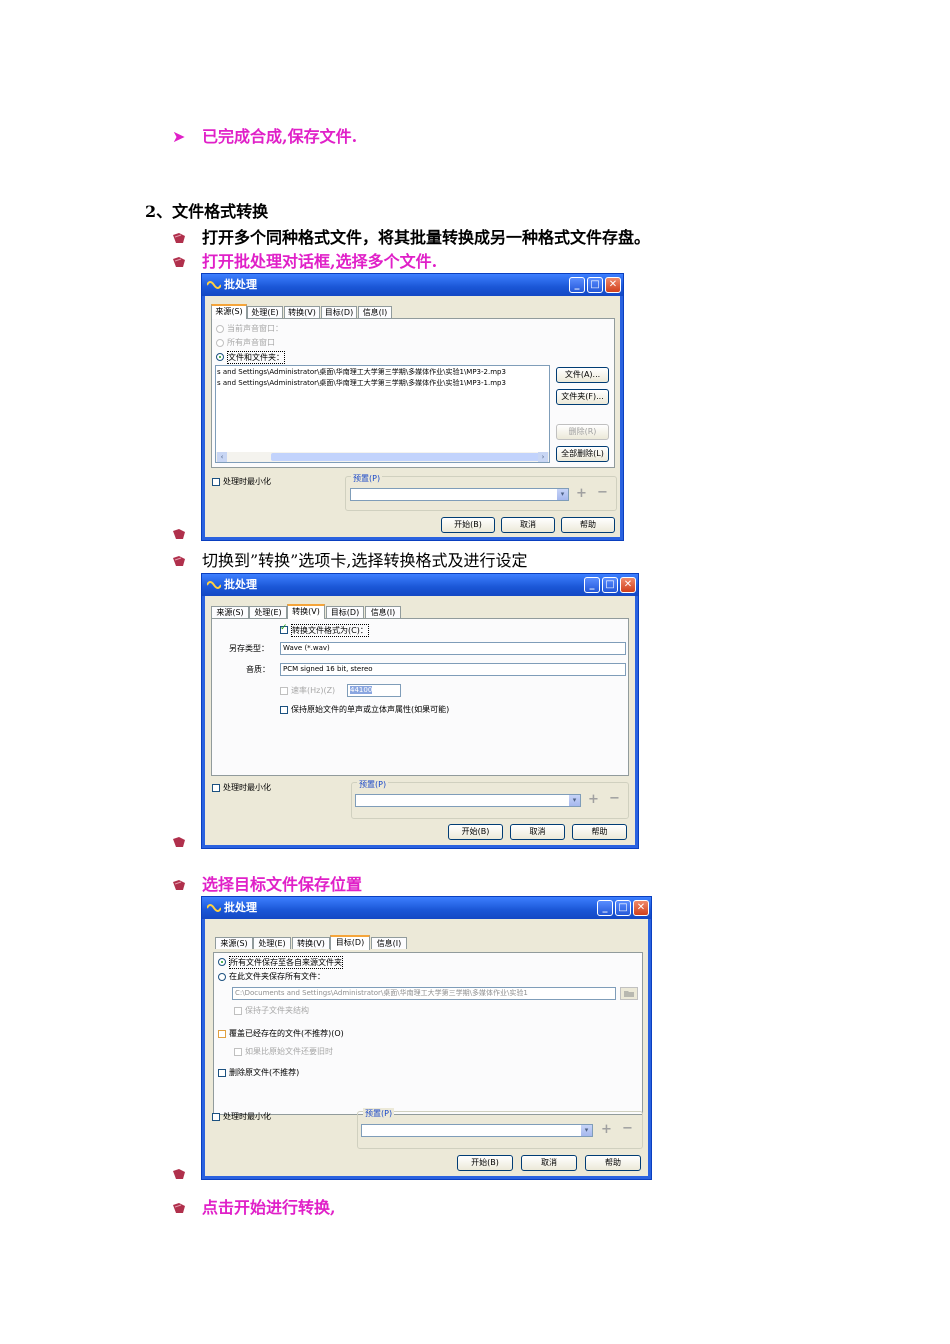 Image resolution: width=950 pixels, height=1344 pixels. Describe the element at coordinates (222, 977) in the screenshot. I see `radio-this-folder` at that location.